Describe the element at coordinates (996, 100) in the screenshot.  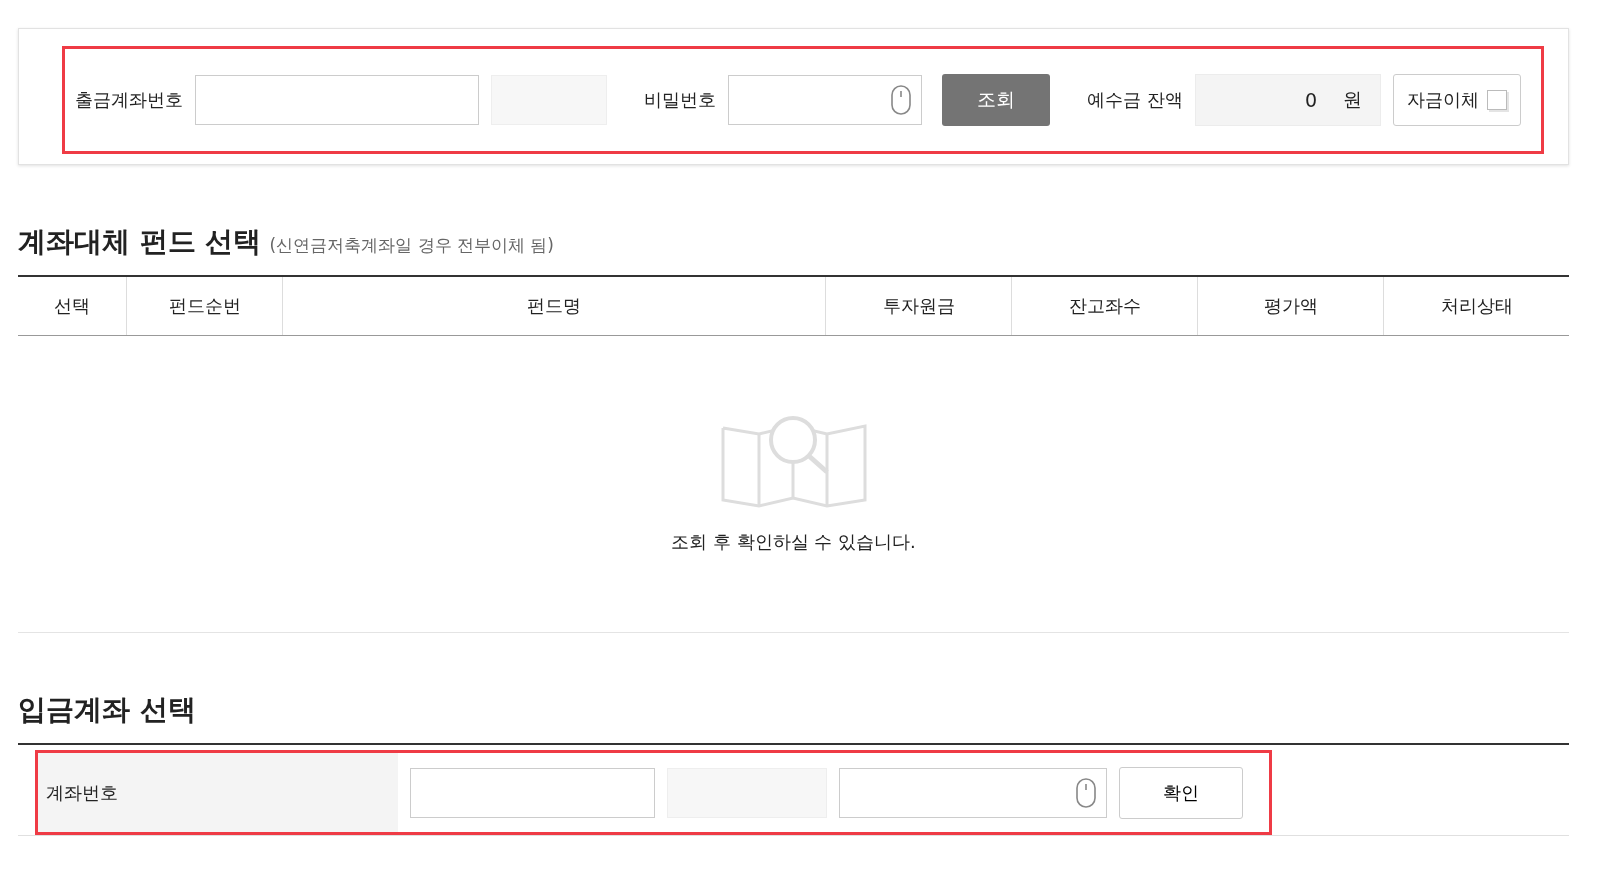
I see `query-button: 조회` at that location.